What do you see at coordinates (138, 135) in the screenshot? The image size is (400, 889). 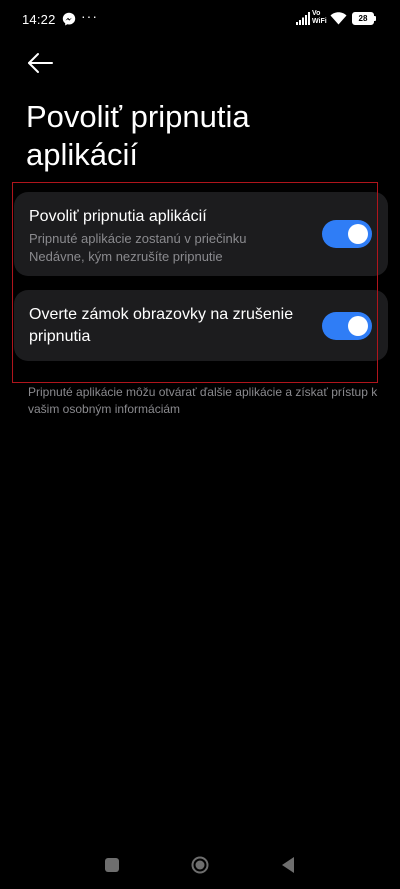 I see `page-title: Povoliť pripnutia aplikácií` at bounding box center [138, 135].